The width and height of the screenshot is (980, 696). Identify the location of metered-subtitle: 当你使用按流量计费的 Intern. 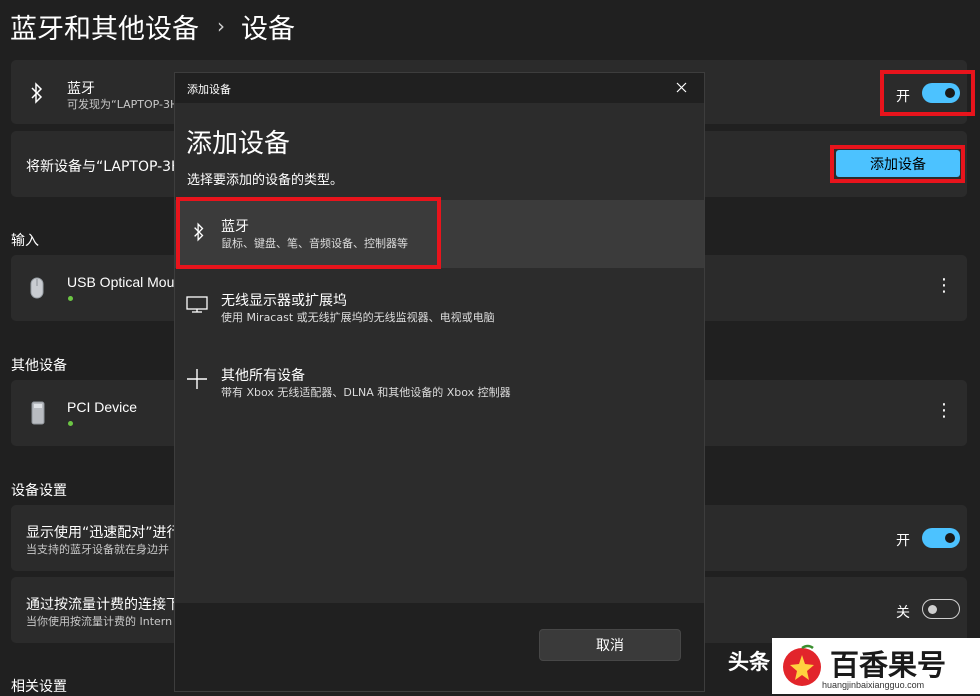
(99, 621).